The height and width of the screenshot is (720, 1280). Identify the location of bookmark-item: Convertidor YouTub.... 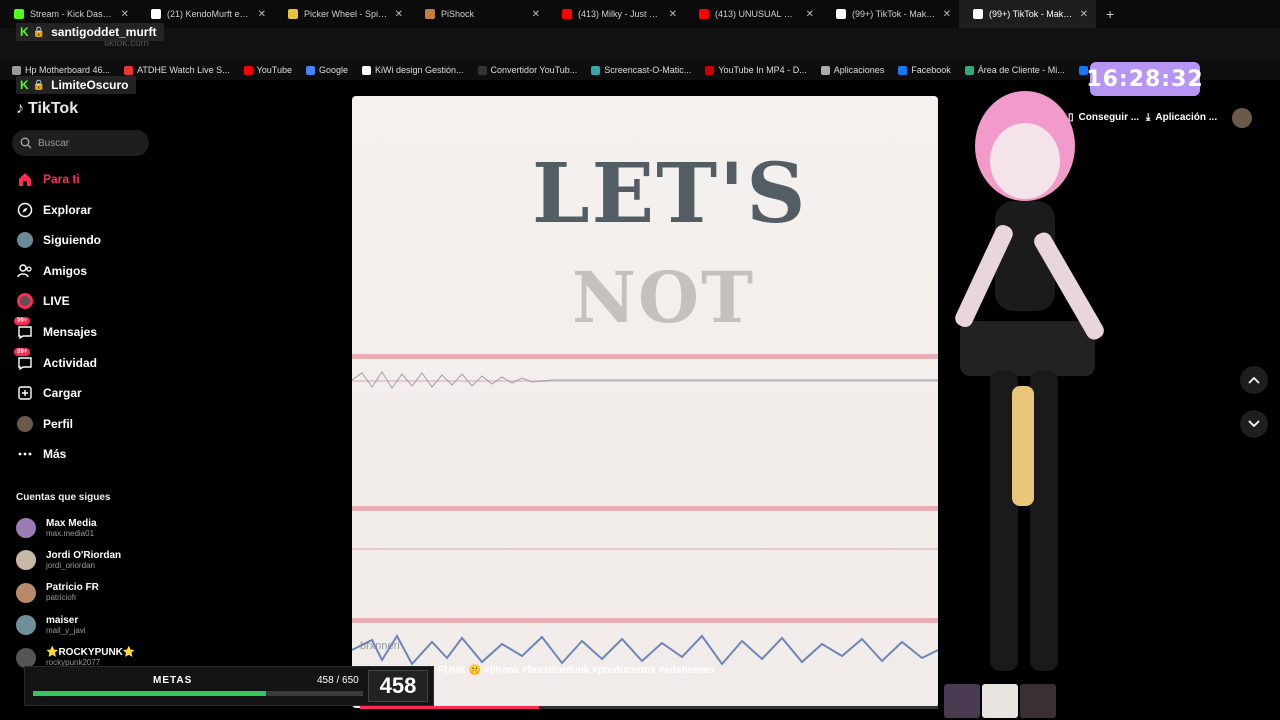
(527, 70).